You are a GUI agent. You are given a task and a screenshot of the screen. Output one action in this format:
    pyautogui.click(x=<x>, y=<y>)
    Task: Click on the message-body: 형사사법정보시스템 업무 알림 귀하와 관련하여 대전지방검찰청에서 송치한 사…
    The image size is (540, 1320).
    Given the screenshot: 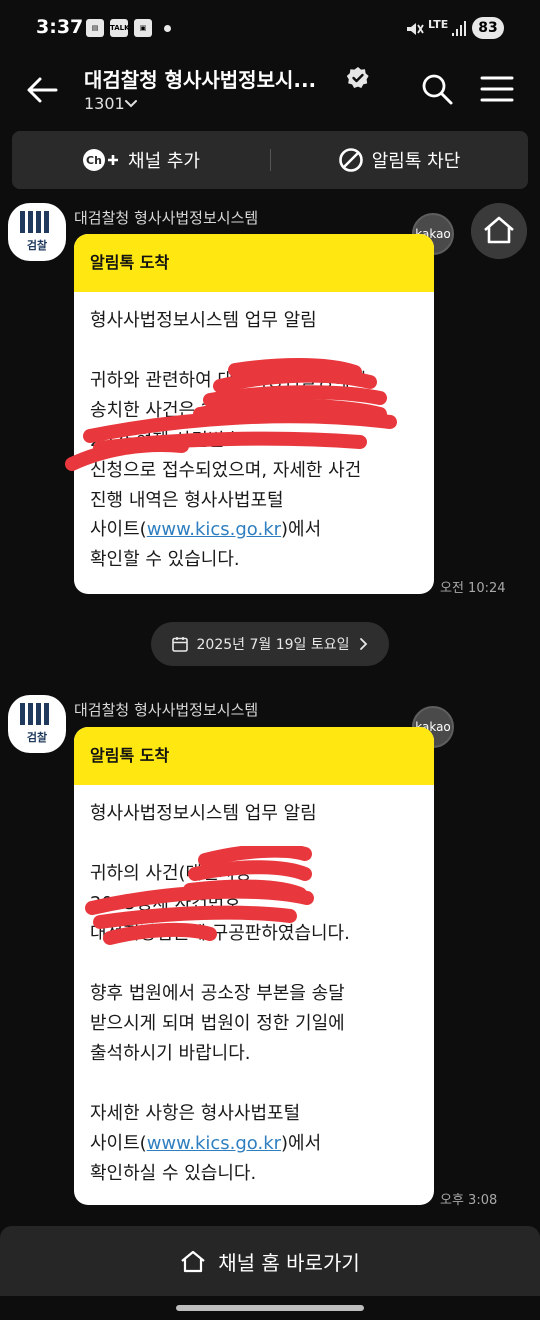 What is the action you would take?
    pyautogui.click(x=254, y=412)
    